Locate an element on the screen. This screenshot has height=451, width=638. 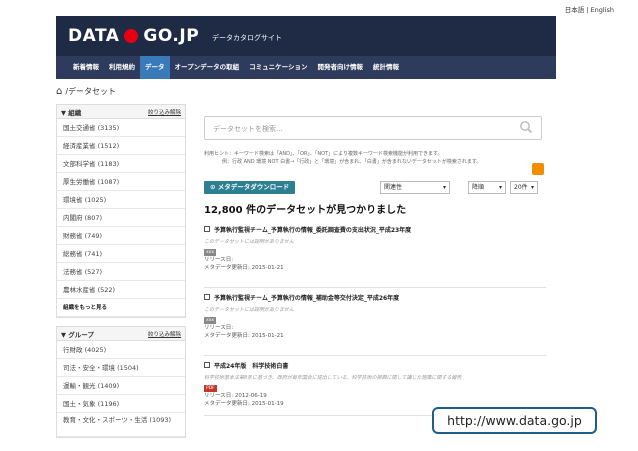
result-title: 予算執行監視チーム_予算執行の情報_委託調査費の支出状況_平成23年度 is located at coordinates (375, 229).